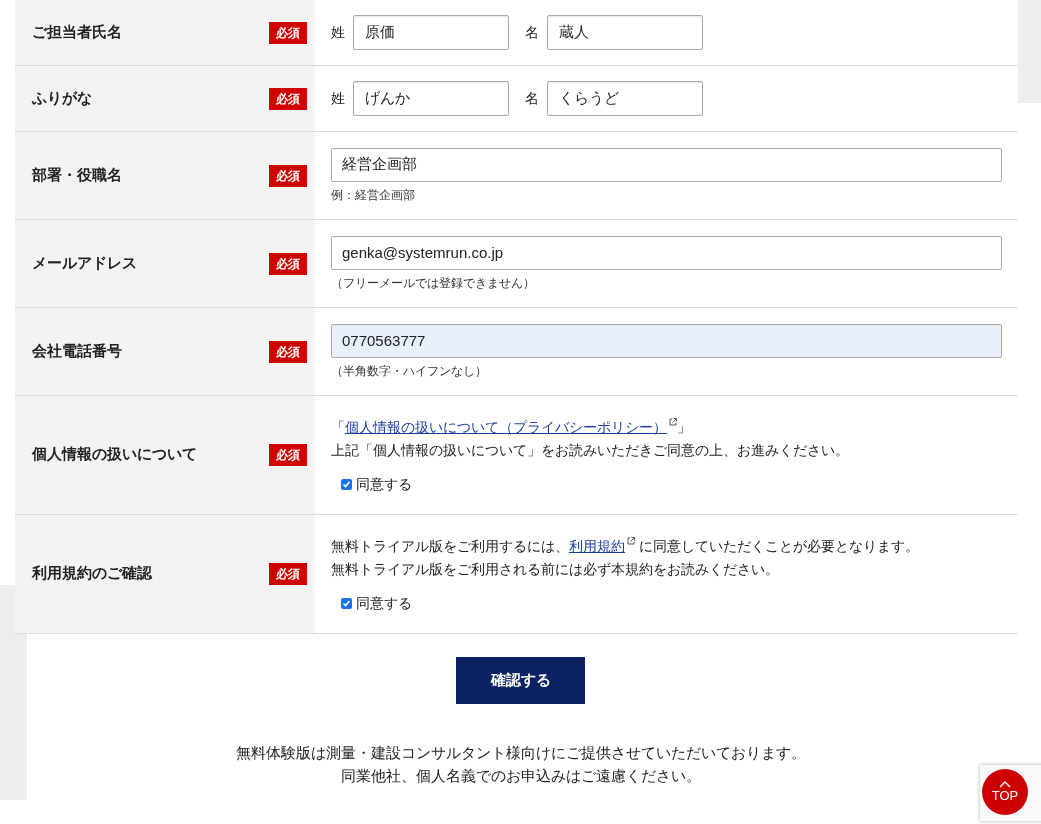 This screenshot has height=824, width=1041. I want to click on field-note: （フリーメールでは登録できません）, so click(433, 283).